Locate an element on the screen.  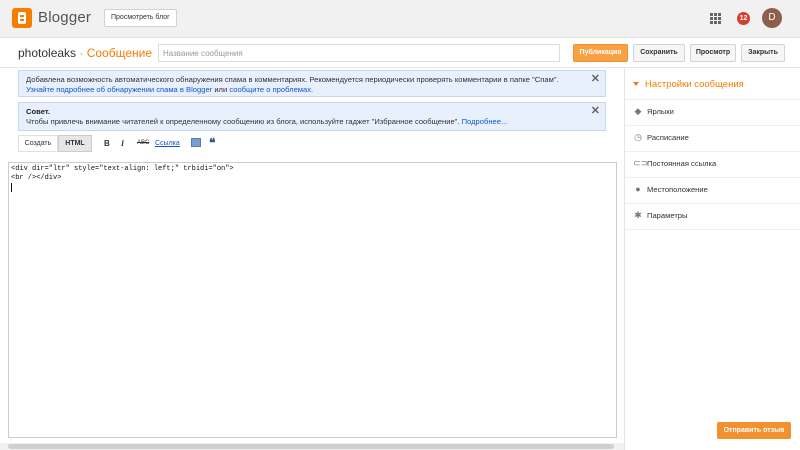
link-button: Ссылка is located at coordinates (167, 143).